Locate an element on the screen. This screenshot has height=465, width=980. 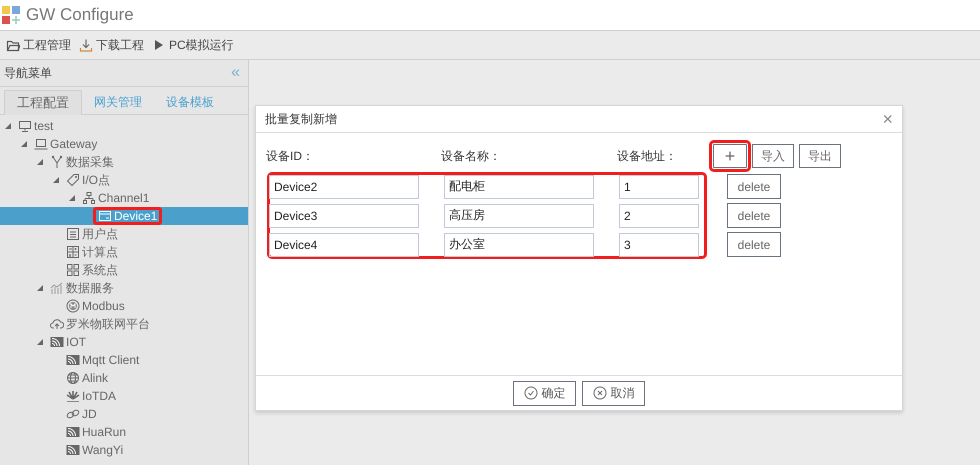
tree-item: 罗米物联网平台 is located at coordinates (100, 324).